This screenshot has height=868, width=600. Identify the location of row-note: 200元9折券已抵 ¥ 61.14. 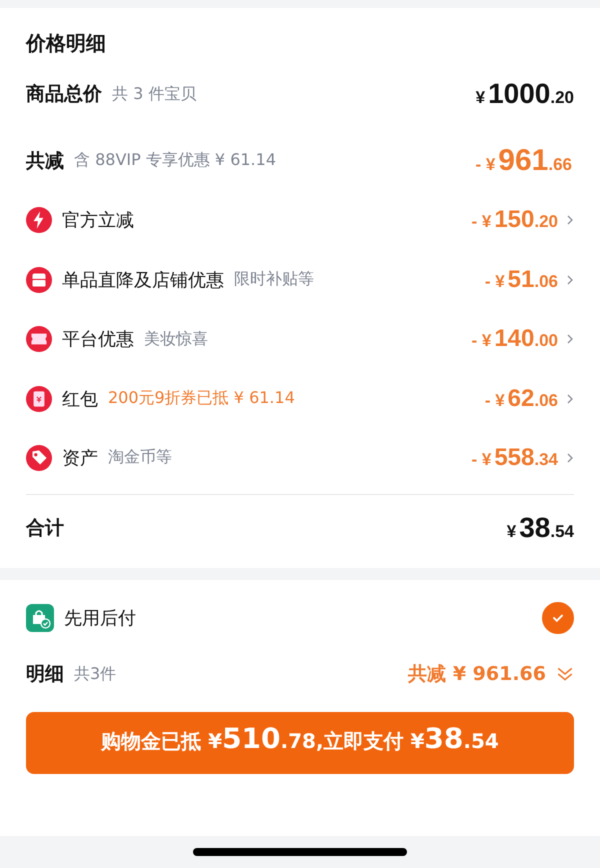
(201, 399).